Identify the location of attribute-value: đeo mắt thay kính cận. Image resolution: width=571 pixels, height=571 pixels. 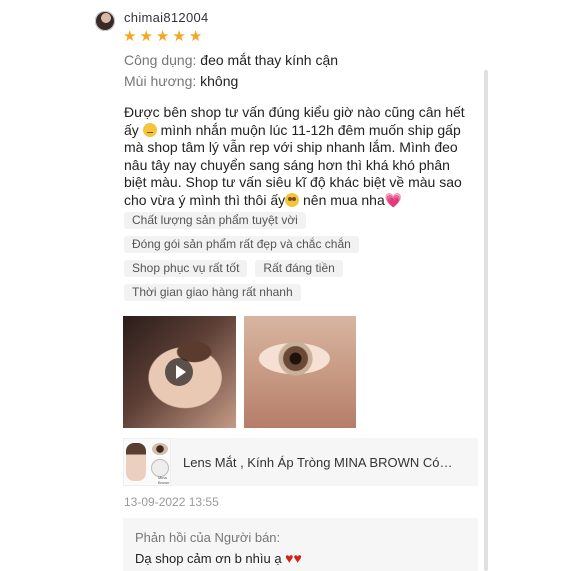
(269, 60).